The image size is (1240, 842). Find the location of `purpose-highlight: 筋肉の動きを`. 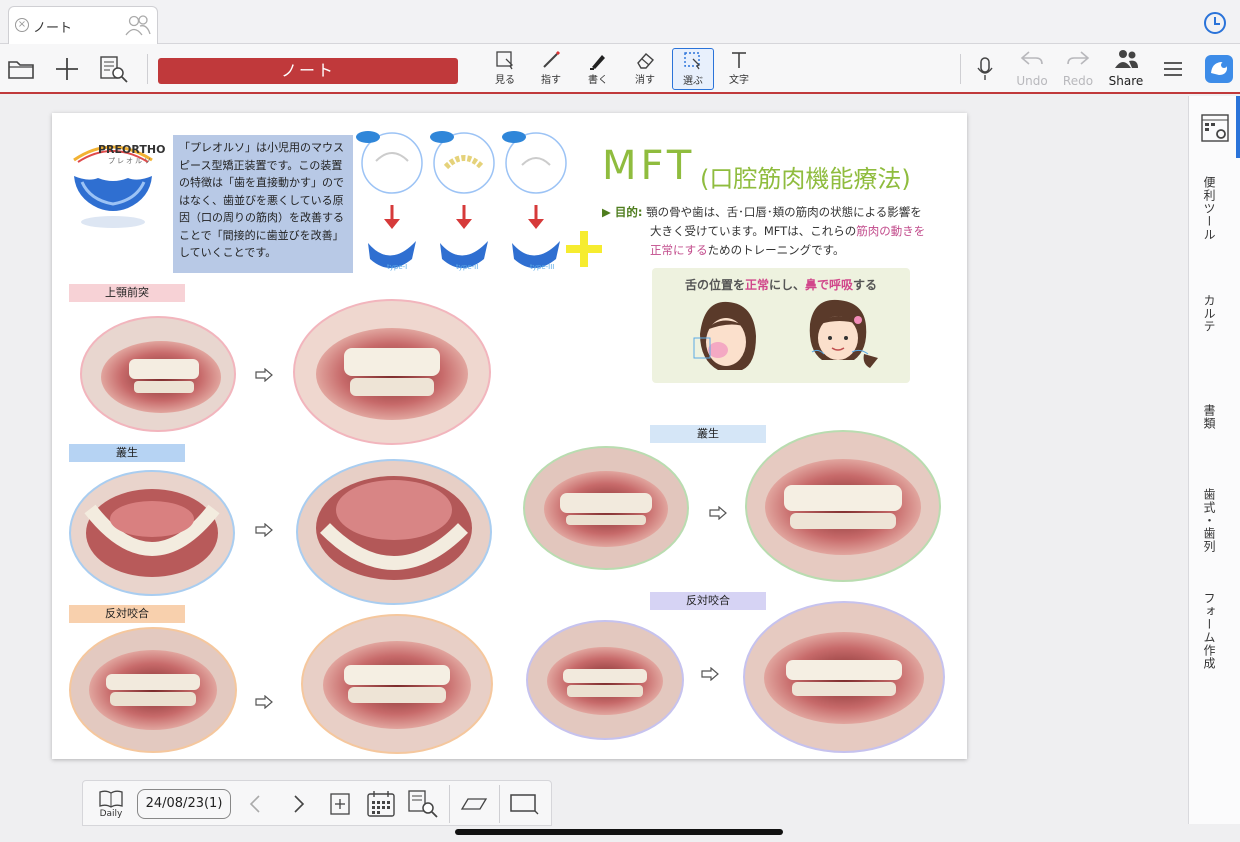

purpose-highlight: 筋肉の動きを is located at coordinates (891, 231).